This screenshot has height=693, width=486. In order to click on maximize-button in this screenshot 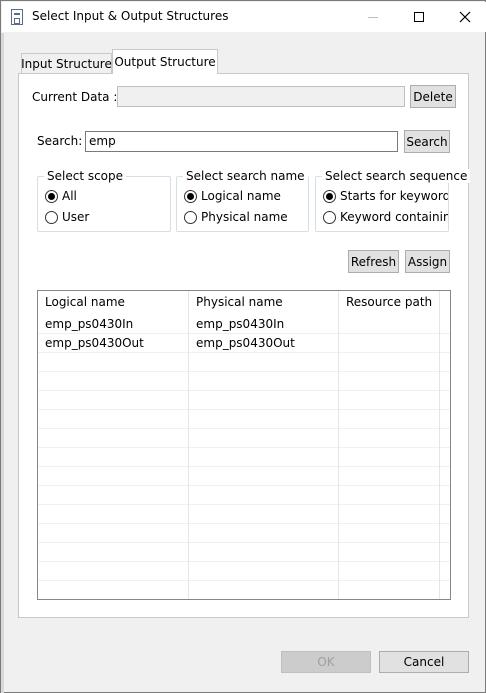, I will do `click(419, 17)`.